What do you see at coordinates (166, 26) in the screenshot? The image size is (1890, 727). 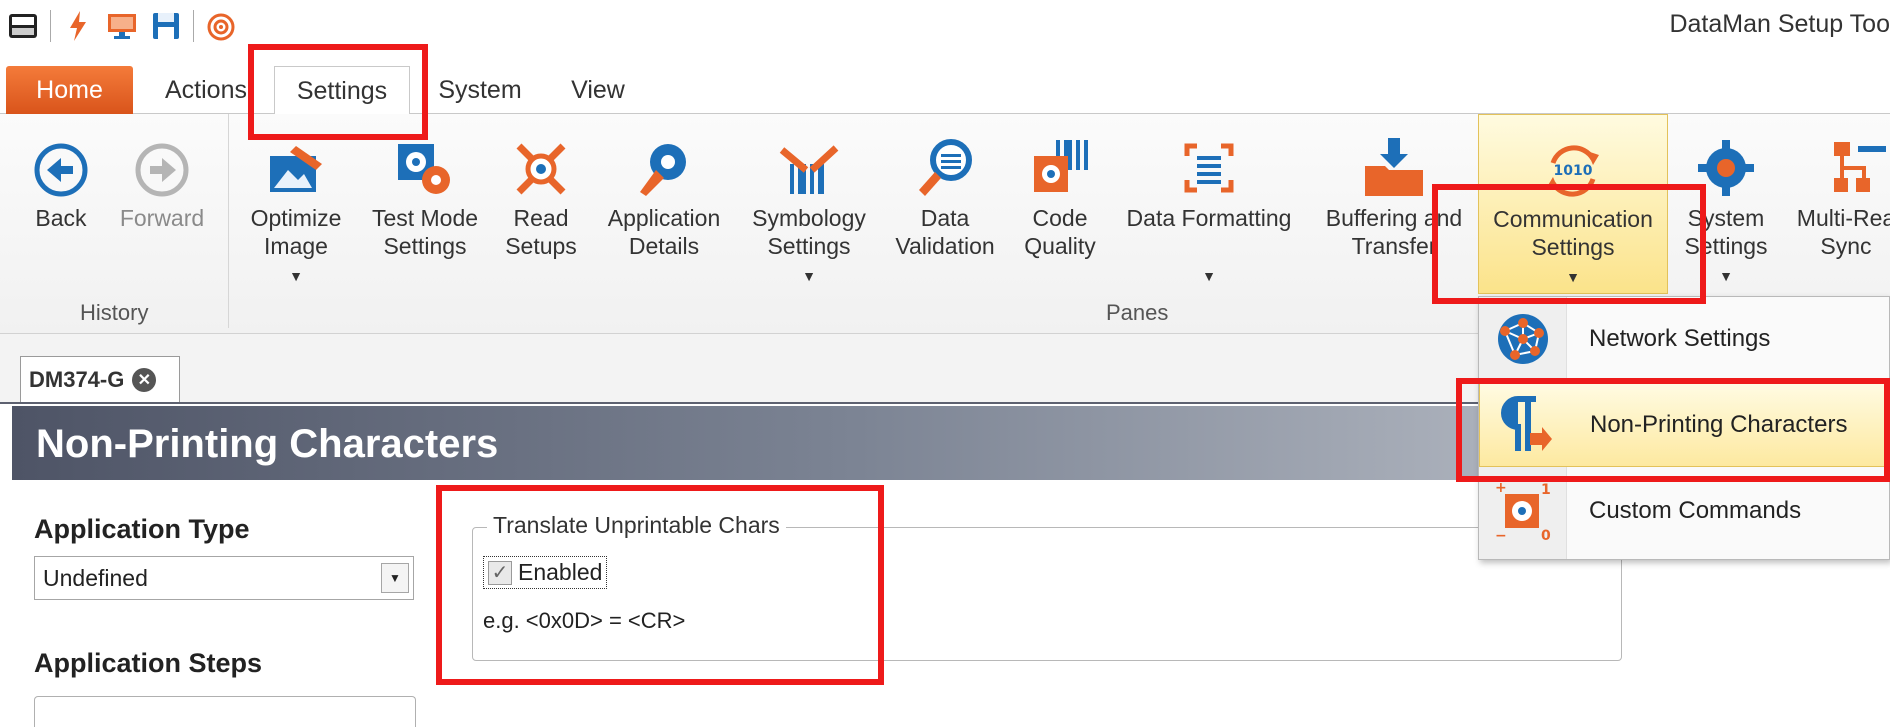 I see `save-icon` at bounding box center [166, 26].